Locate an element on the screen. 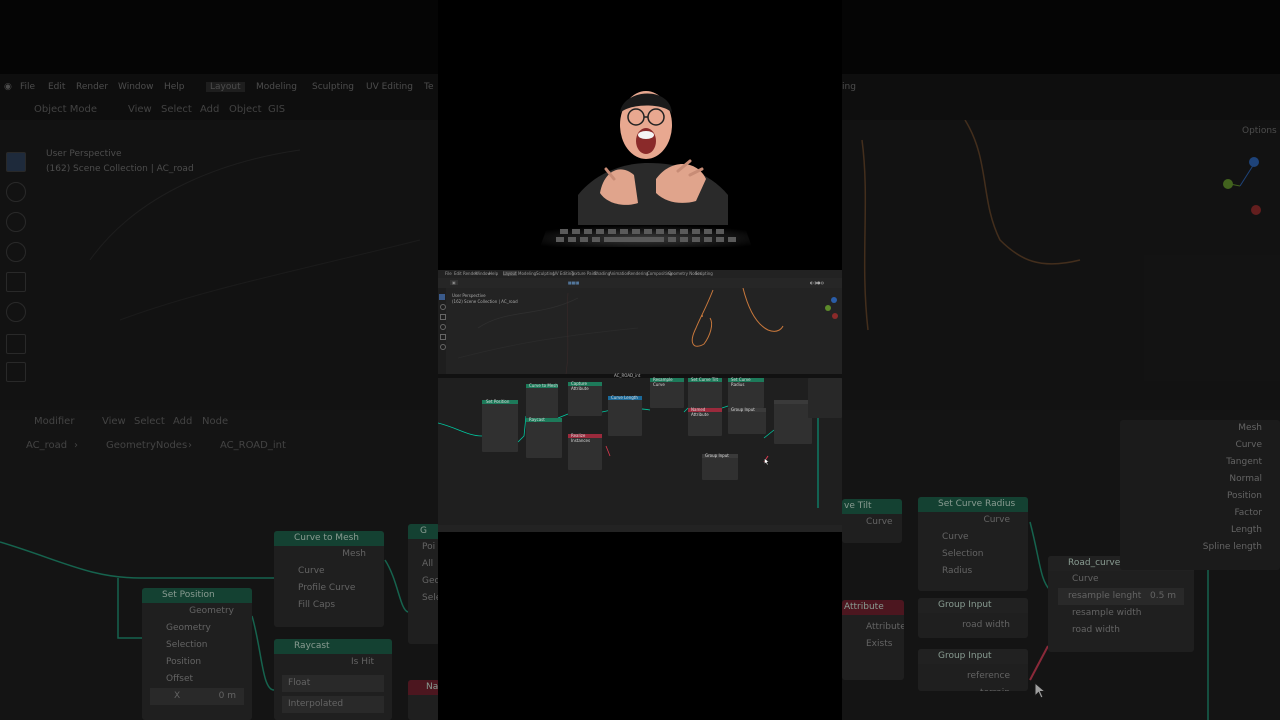  shot-node-realize-instances: Realize Instances is located at coordinates (585, 451).